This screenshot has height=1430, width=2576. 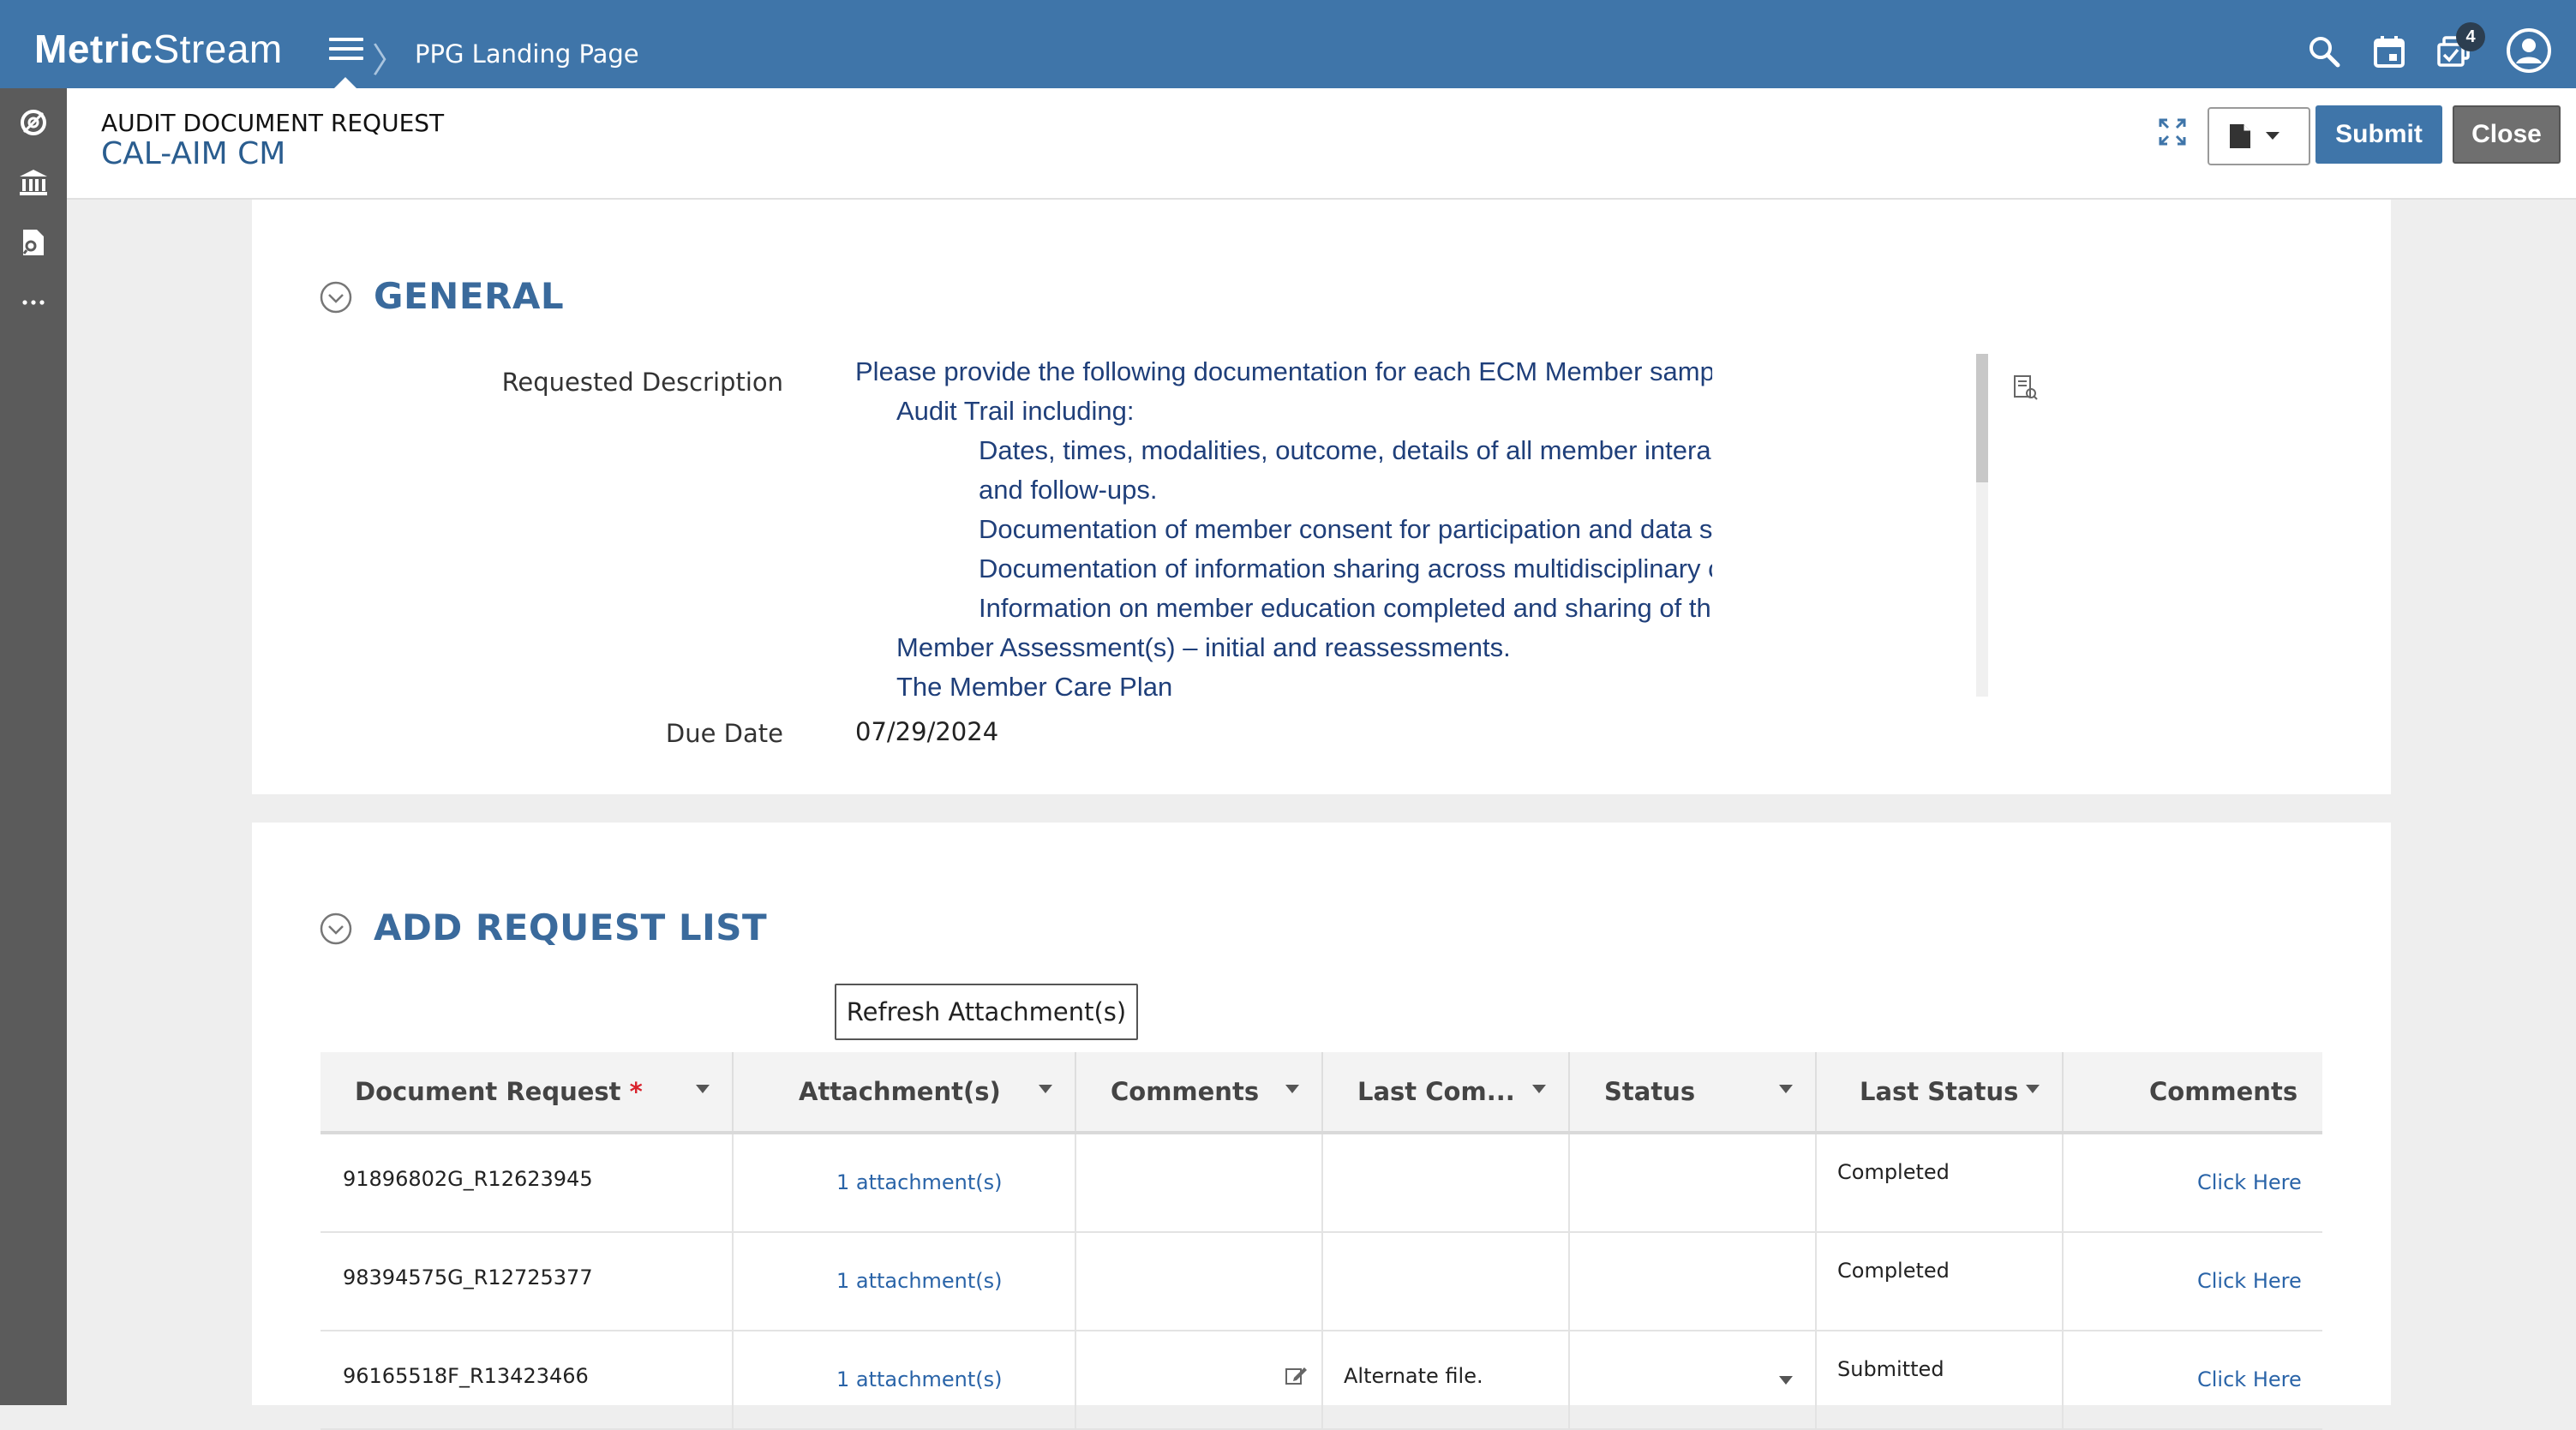 What do you see at coordinates (158, 49) in the screenshot?
I see `app-logo: MetricStream` at bounding box center [158, 49].